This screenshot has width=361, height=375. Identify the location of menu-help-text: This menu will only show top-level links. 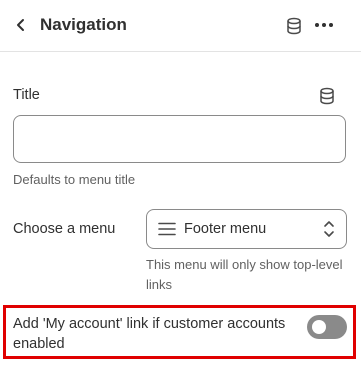
(244, 274).